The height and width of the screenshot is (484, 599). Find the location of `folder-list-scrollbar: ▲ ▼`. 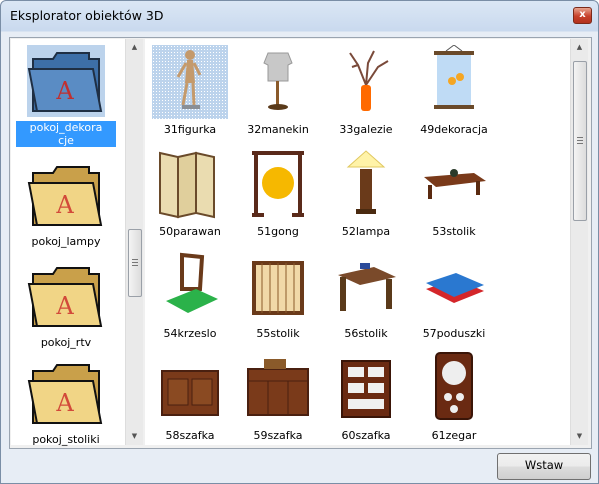

folder-list-scrollbar: ▲ ▼ is located at coordinates (134, 242).